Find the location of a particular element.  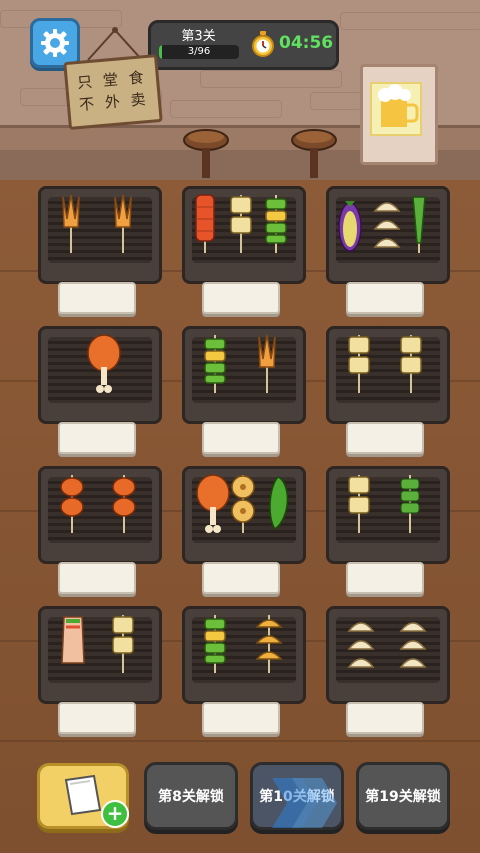

unlock-level-19-label: 第19关解锁 is located at coordinates (403, 797).